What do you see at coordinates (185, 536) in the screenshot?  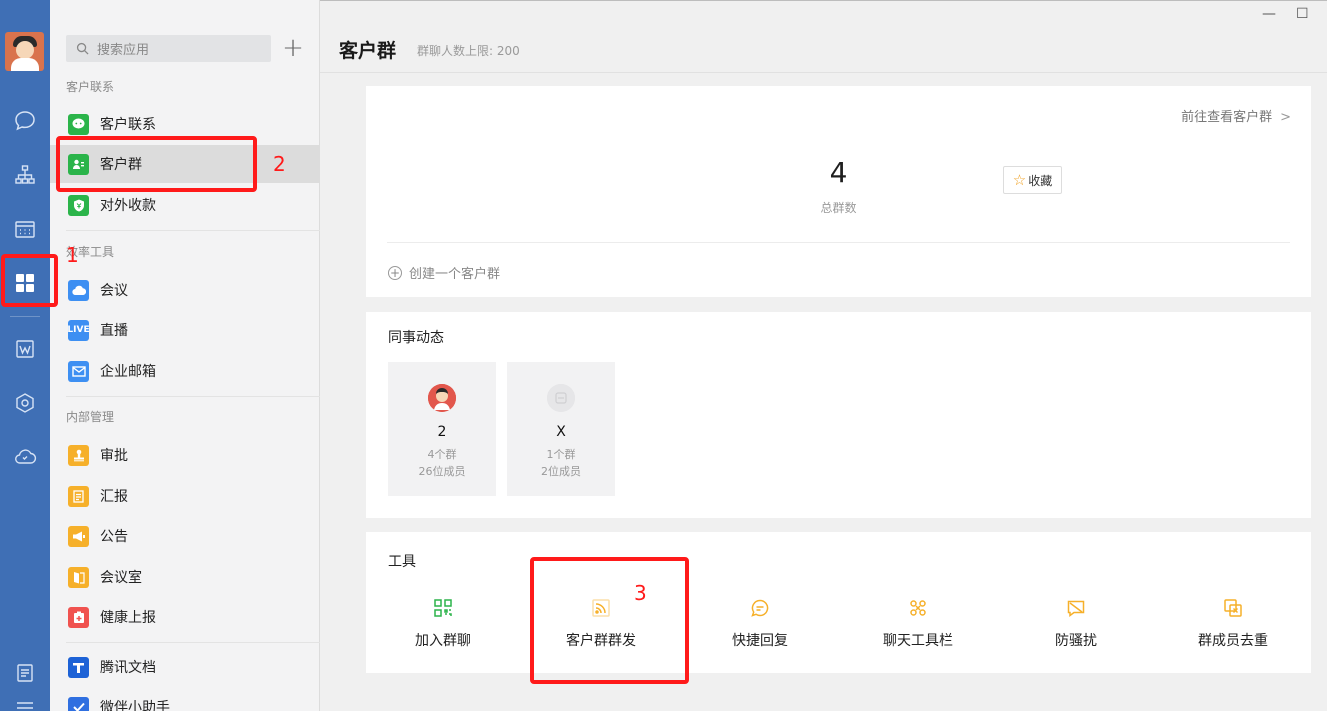 I see `sidebar-item-announcement: 公告` at bounding box center [185, 536].